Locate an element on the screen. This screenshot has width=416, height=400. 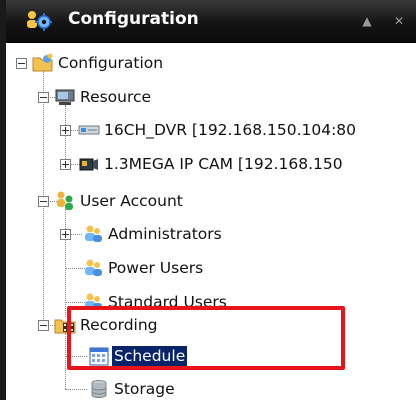
tree-label: 16CH_DVR [192.168.150.104:80 is located at coordinates (230, 130).